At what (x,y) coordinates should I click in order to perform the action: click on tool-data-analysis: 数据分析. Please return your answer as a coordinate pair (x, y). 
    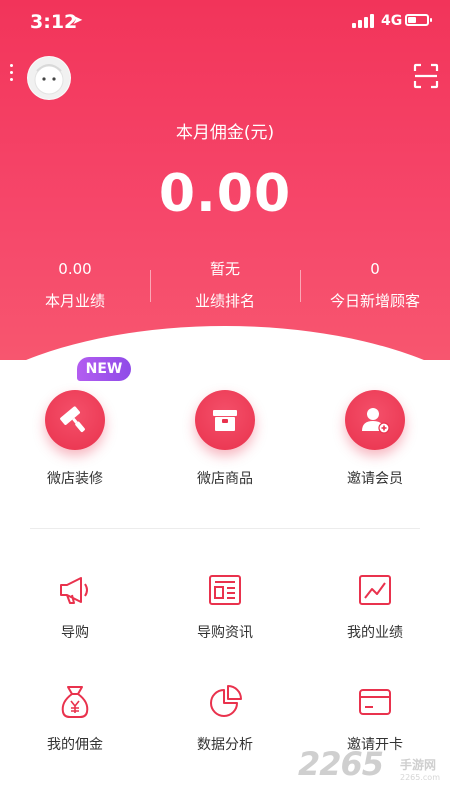
    Looking at the image, I should click on (225, 718).